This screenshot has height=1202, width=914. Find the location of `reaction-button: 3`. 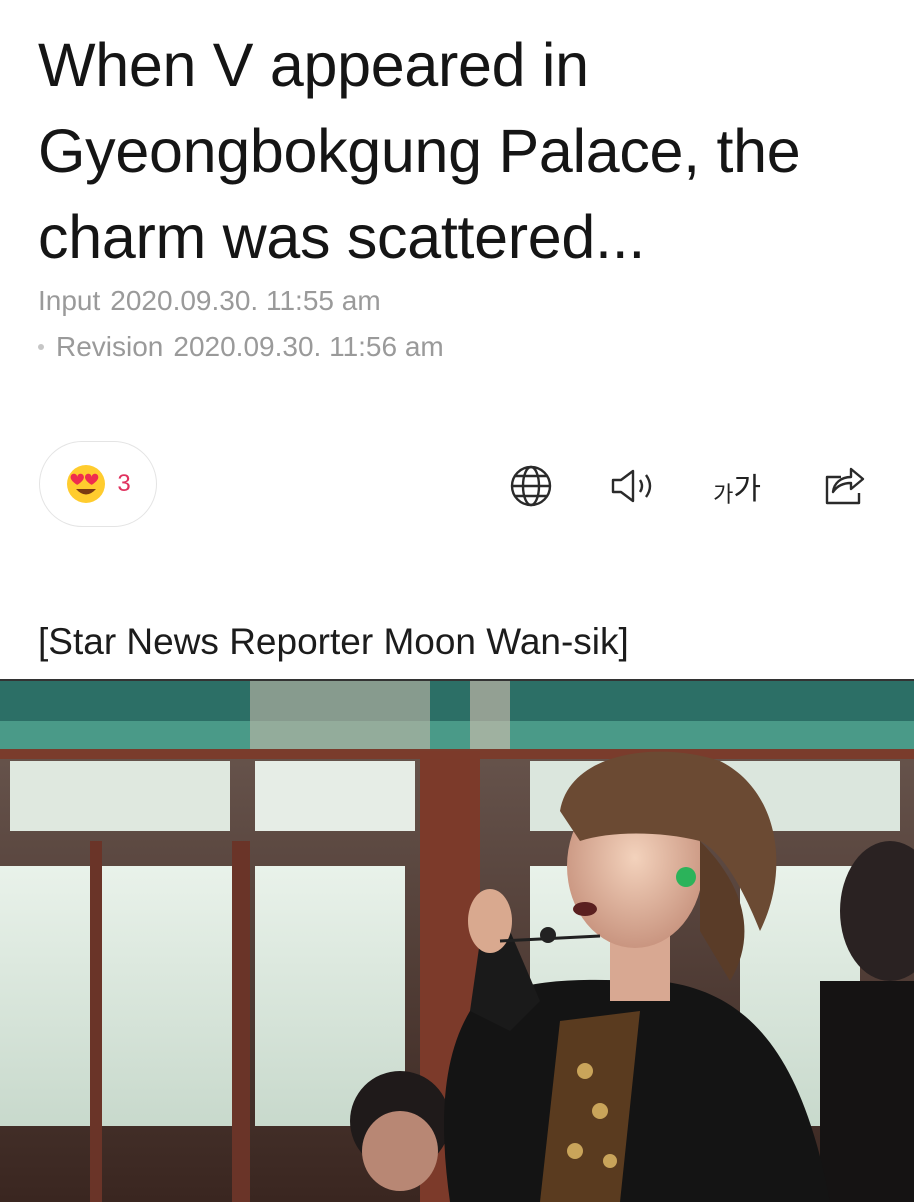

reaction-button: 3 is located at coordinates (98, 484).